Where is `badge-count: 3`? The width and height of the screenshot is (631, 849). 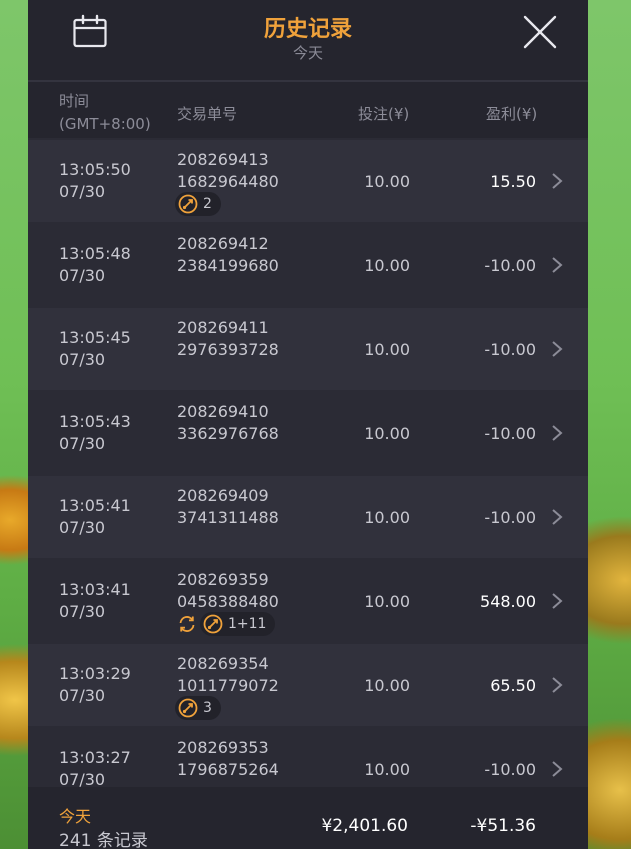
badge-count: 3 is located at coordinates (207, 708).